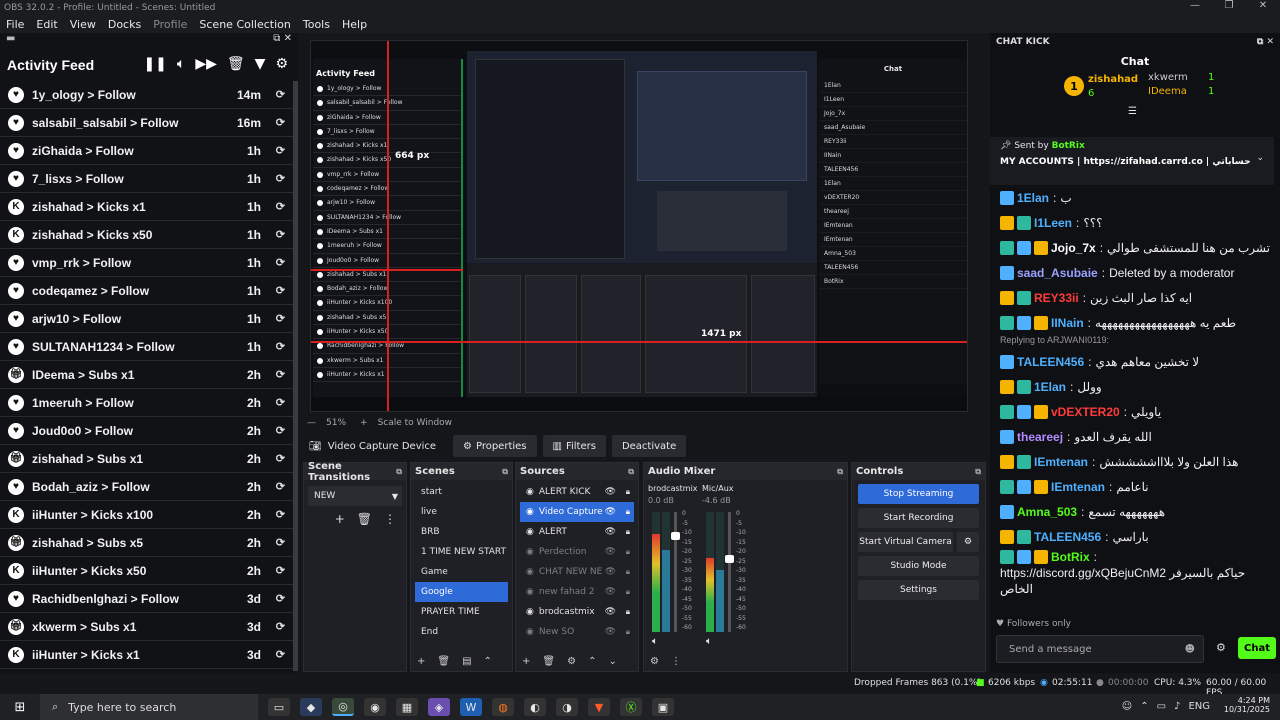 This screenshot has height=720, width=1280. I want to click on source-item: ◉ Video Capture 👁︎ 🔒︎, so click(577, 512).